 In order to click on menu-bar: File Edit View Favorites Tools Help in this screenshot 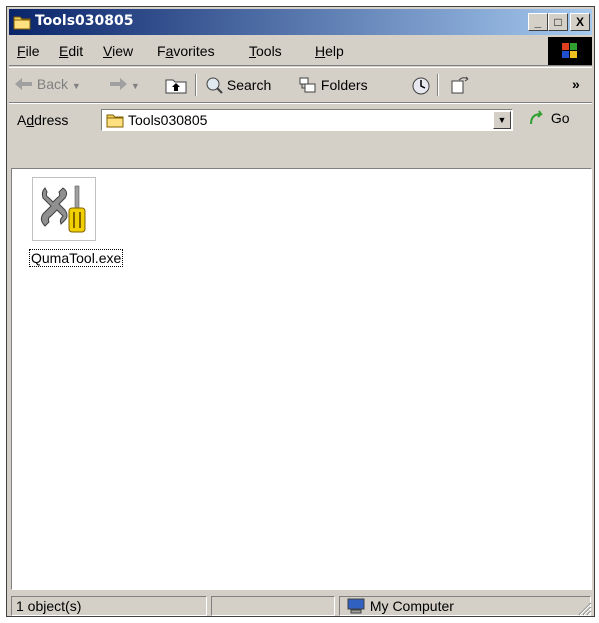, I will do `click(300, 51)`.